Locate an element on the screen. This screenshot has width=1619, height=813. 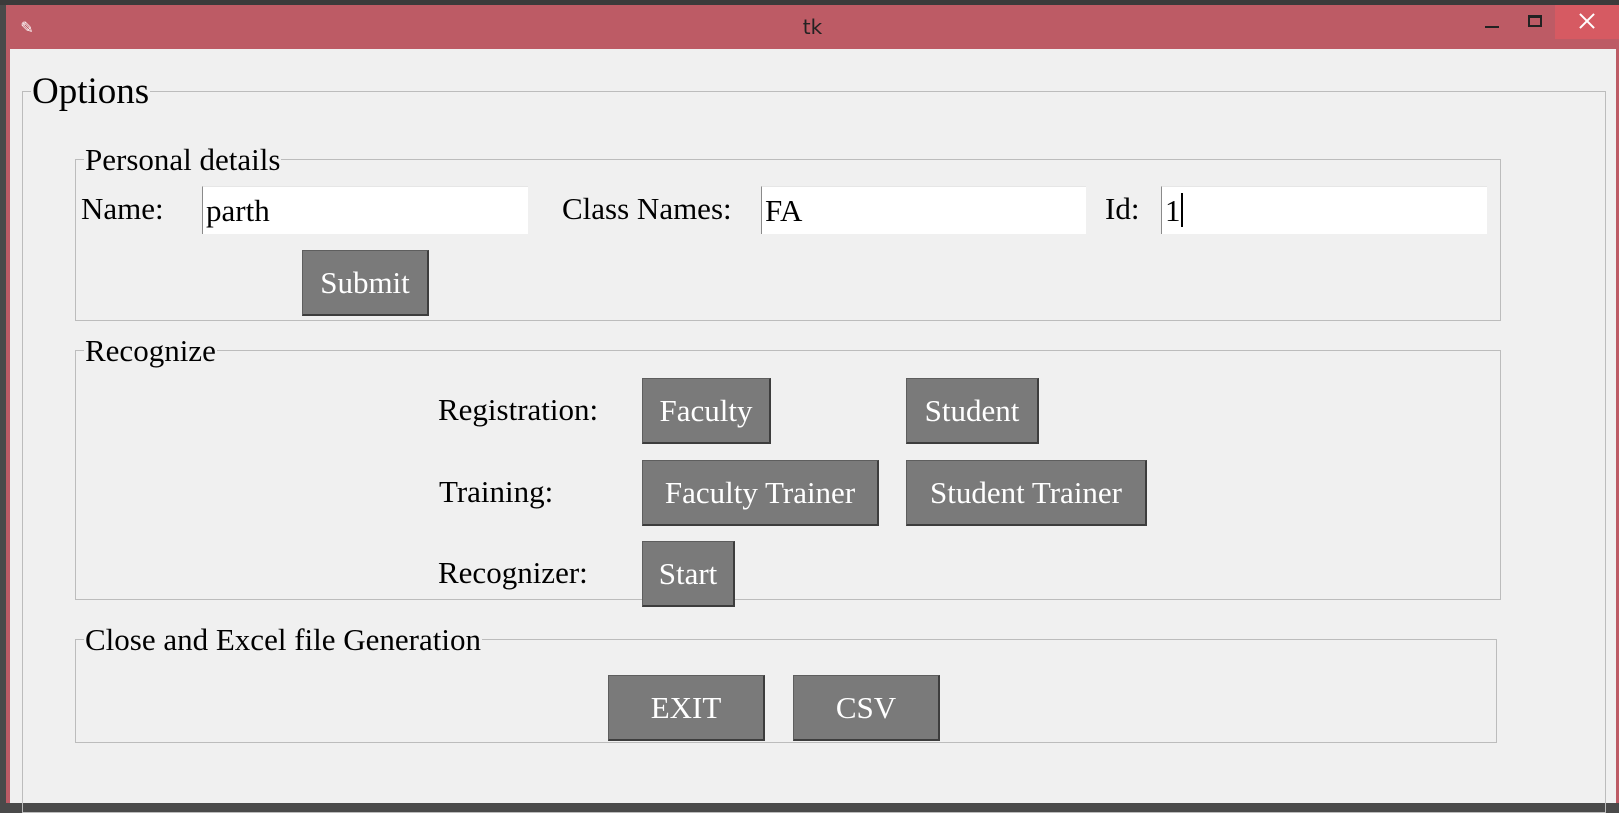
recognize-title: Recognize is located at coordinates (150, 350).